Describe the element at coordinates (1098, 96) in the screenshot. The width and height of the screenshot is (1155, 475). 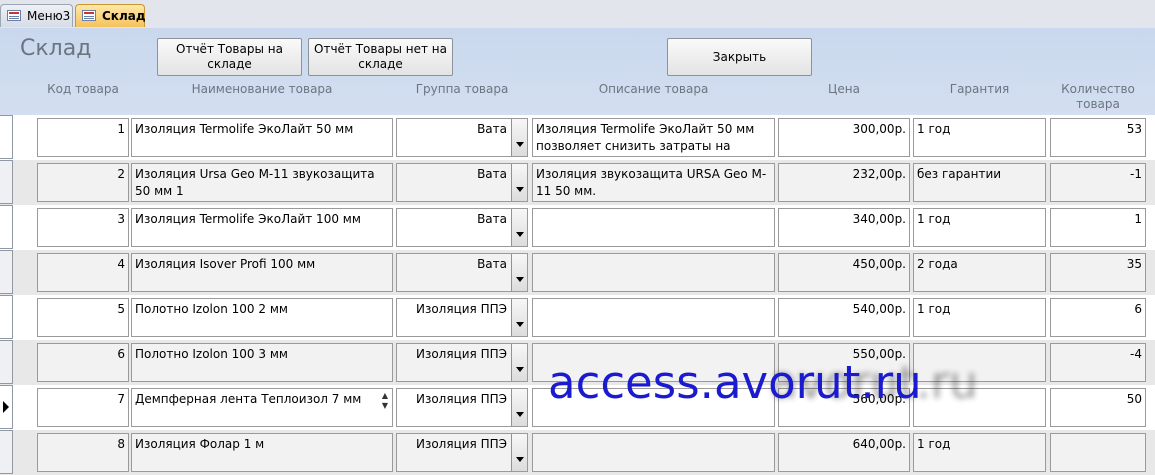
I see `column-header-quantity: Количество товара` at that location.